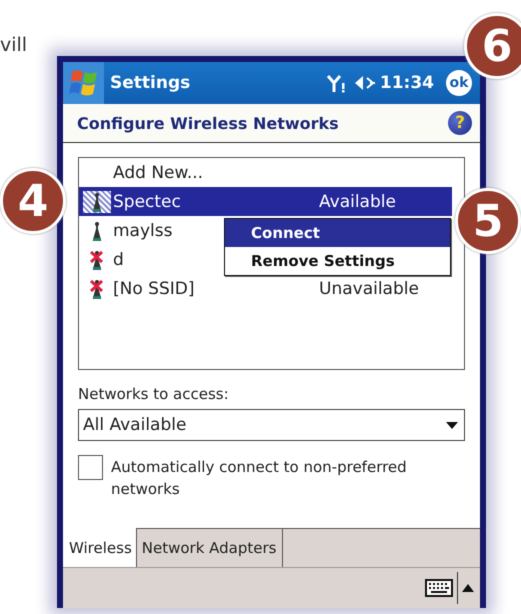 Image resolution: width=521 pixels, height=614 pixels. What do you see at coordinates (154, 395) in the screenshot?
I see `field-label: Networks to access:` at bounding box center [154, 395].